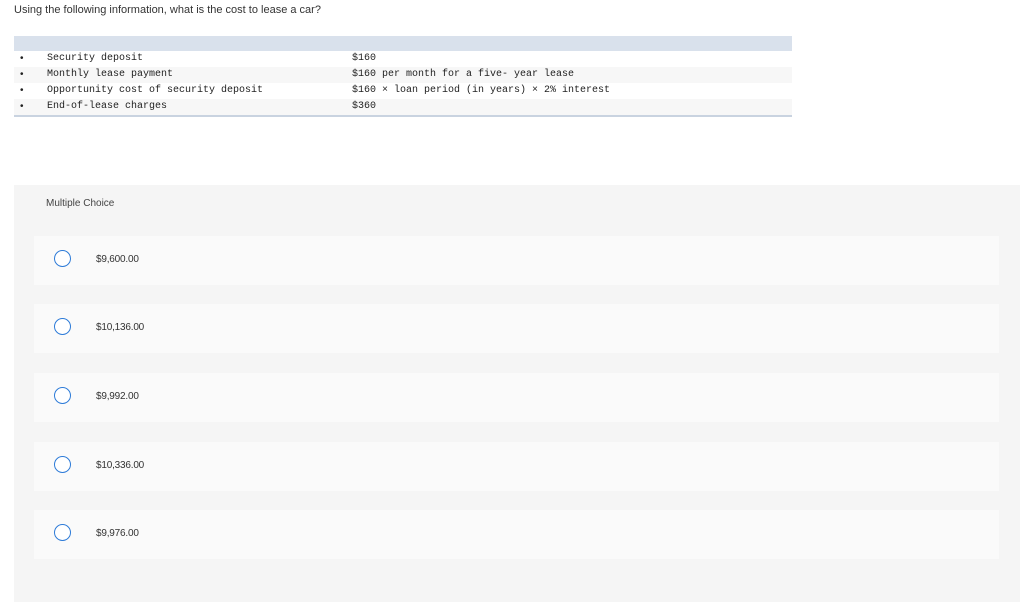  I want to click on answer-option-label: $10,336.00, so click(120, 465).